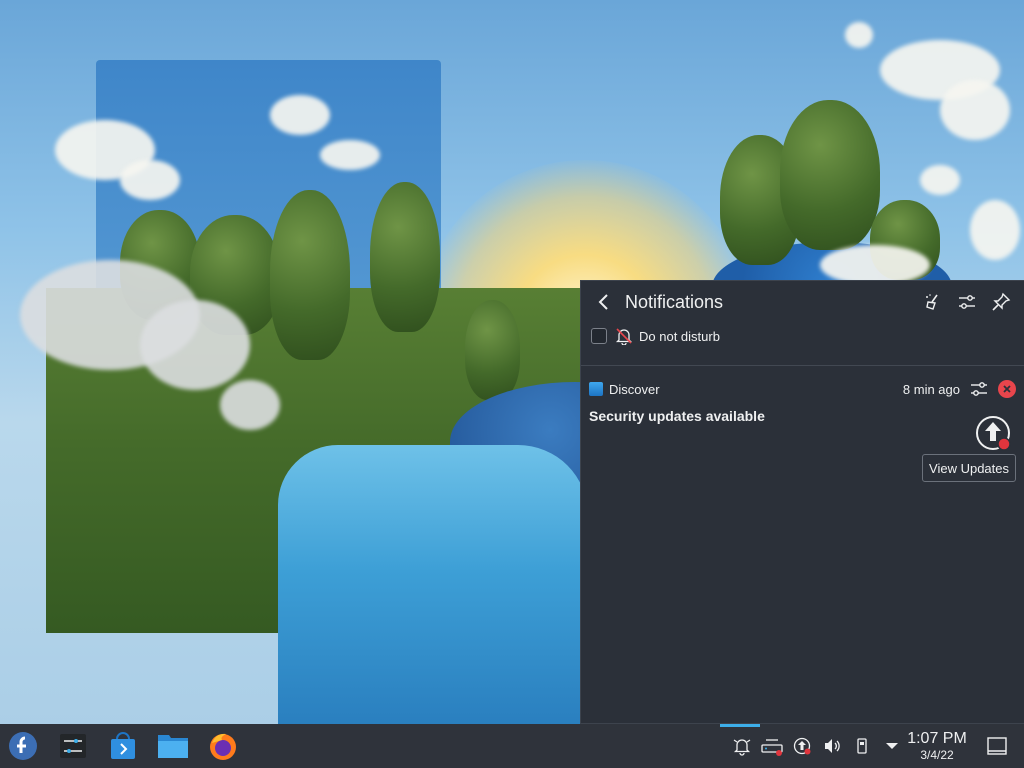  I want to click on digital-clock: 1:07 PM 3/4/22, so click(937, 746).